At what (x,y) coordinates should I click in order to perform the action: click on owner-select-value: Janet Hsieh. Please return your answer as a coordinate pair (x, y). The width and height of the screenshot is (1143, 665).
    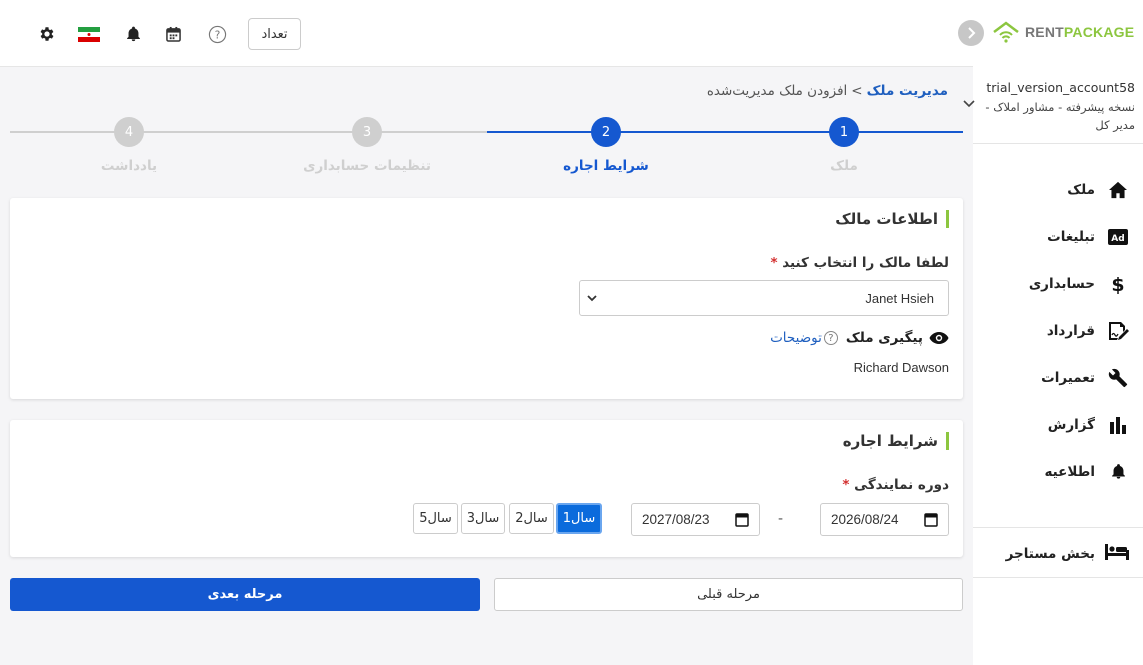
    Looking at the image, I should click on (899, 298).